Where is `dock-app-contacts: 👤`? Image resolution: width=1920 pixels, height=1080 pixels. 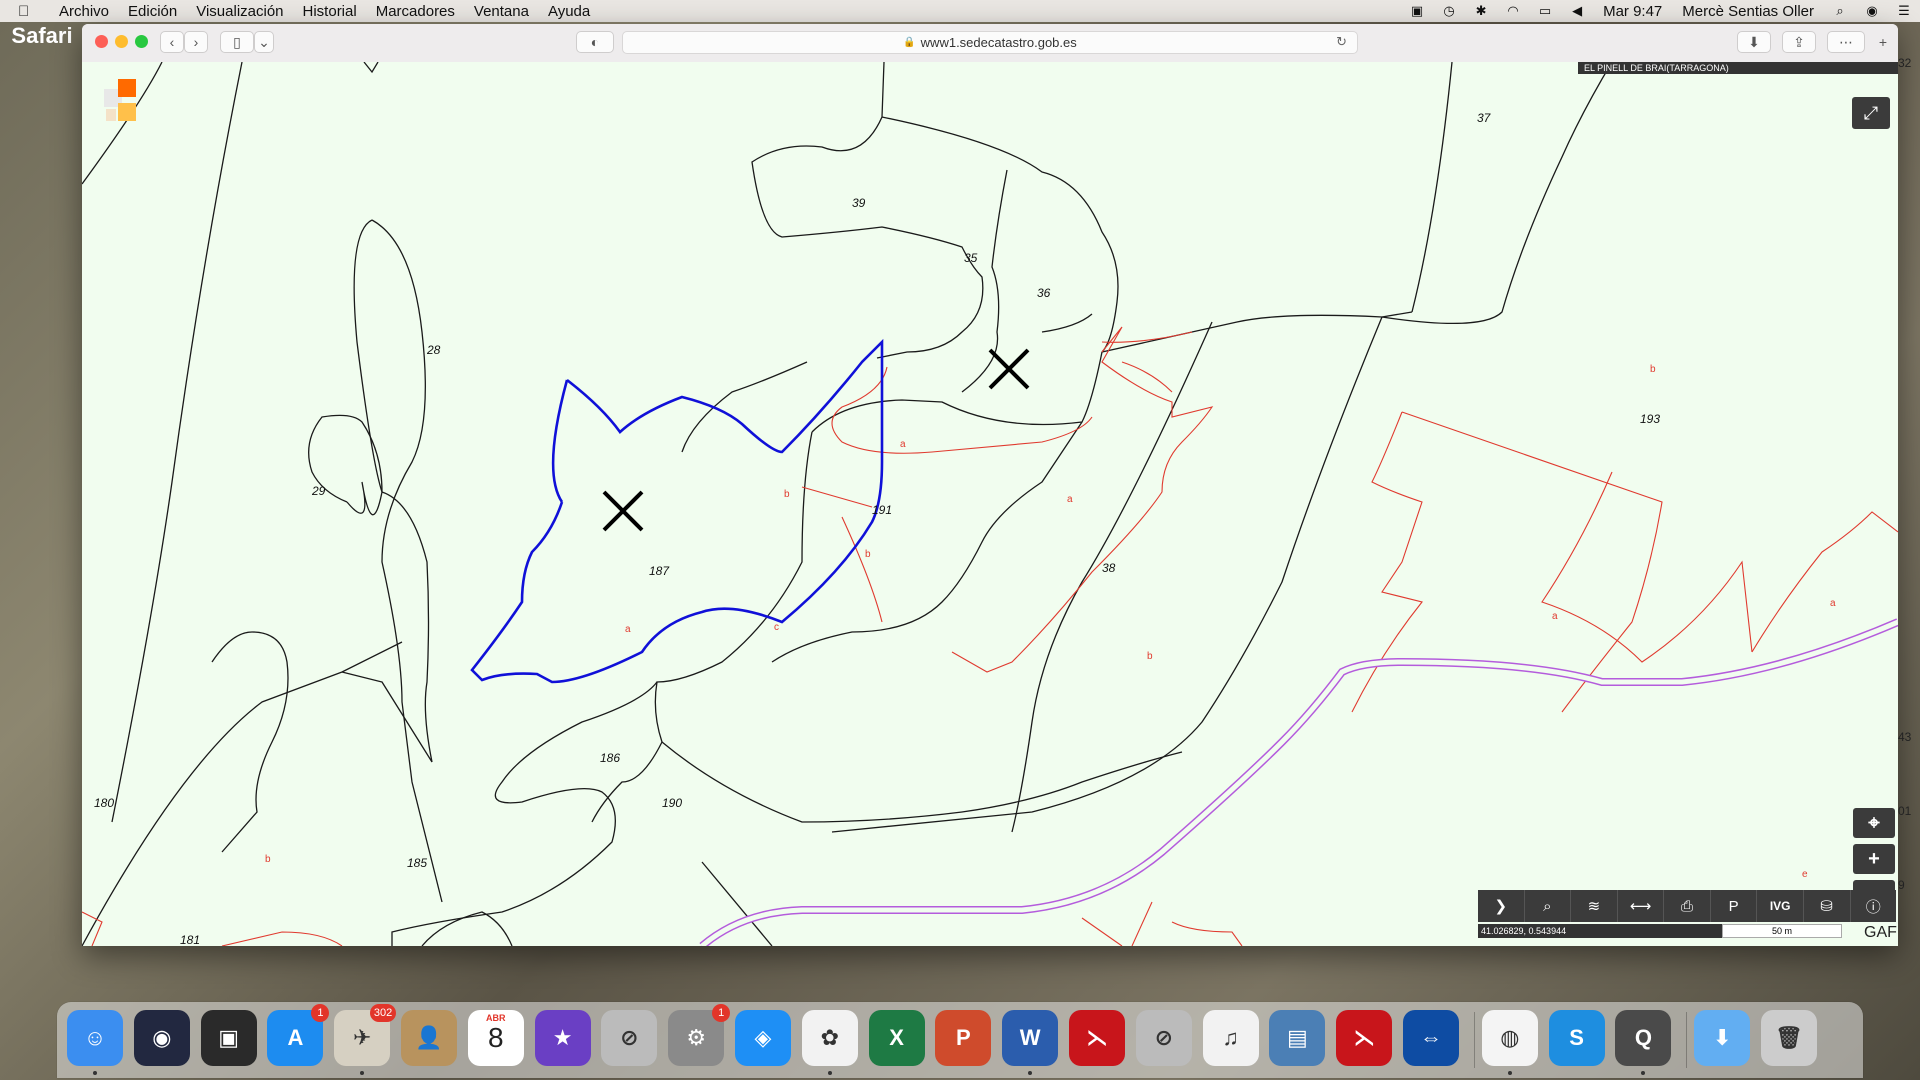
dock-app-contacts: 👤 is located at coordinates (429, 1038).